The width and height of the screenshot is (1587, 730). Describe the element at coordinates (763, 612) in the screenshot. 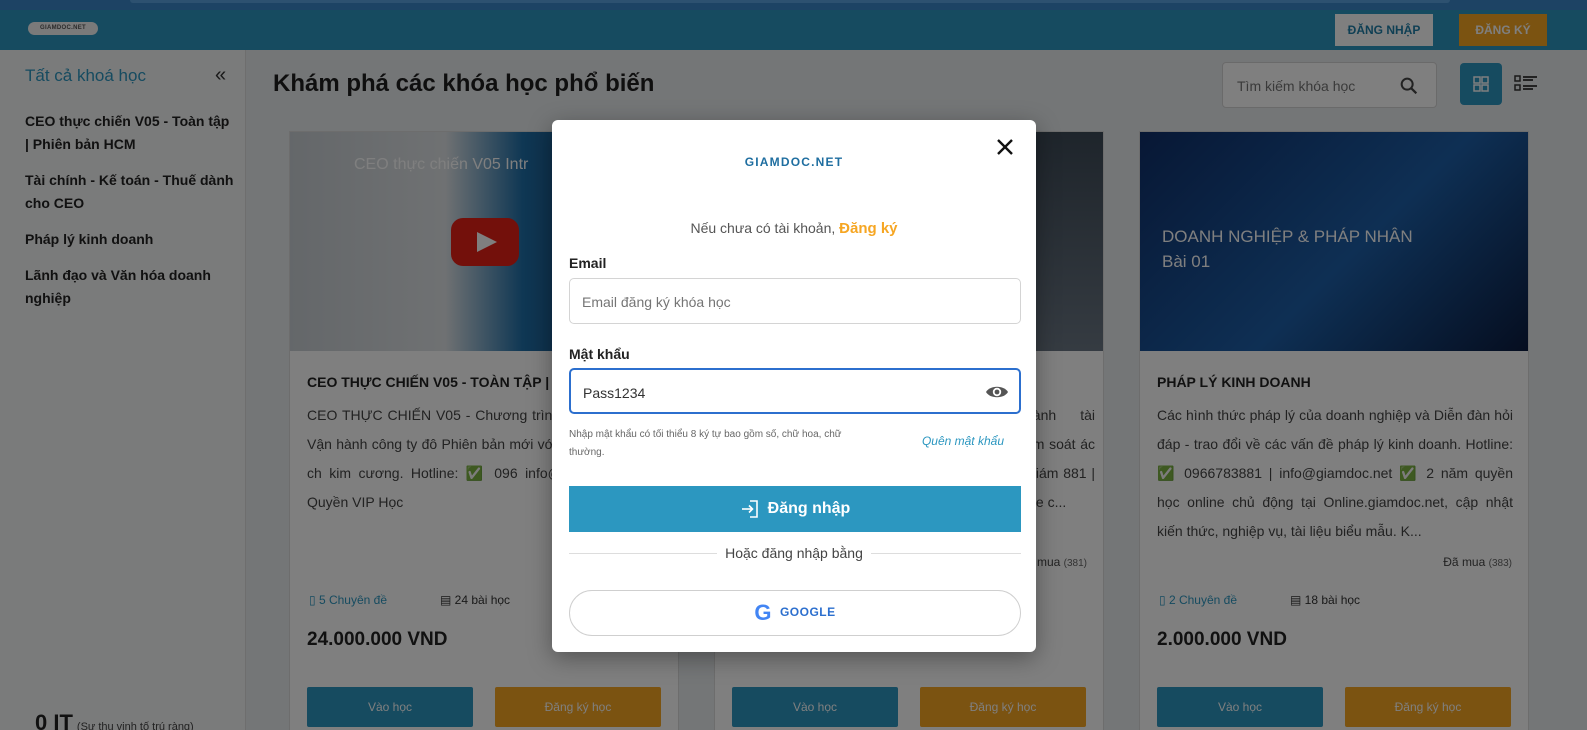

I see `google-icon: G` at that location.